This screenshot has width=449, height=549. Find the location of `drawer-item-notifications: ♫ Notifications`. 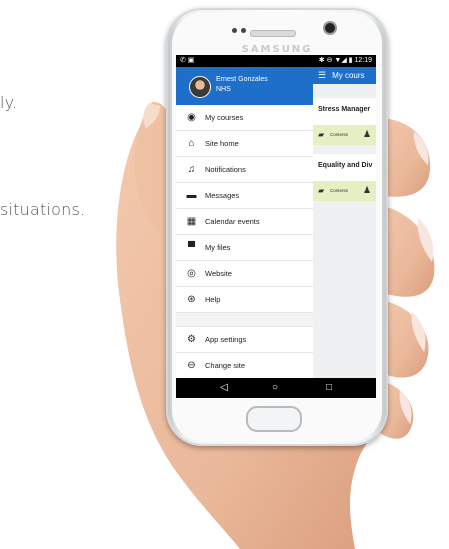

drawer-item-notifications: ♫ Notifications is located at coordinates (244, 170).